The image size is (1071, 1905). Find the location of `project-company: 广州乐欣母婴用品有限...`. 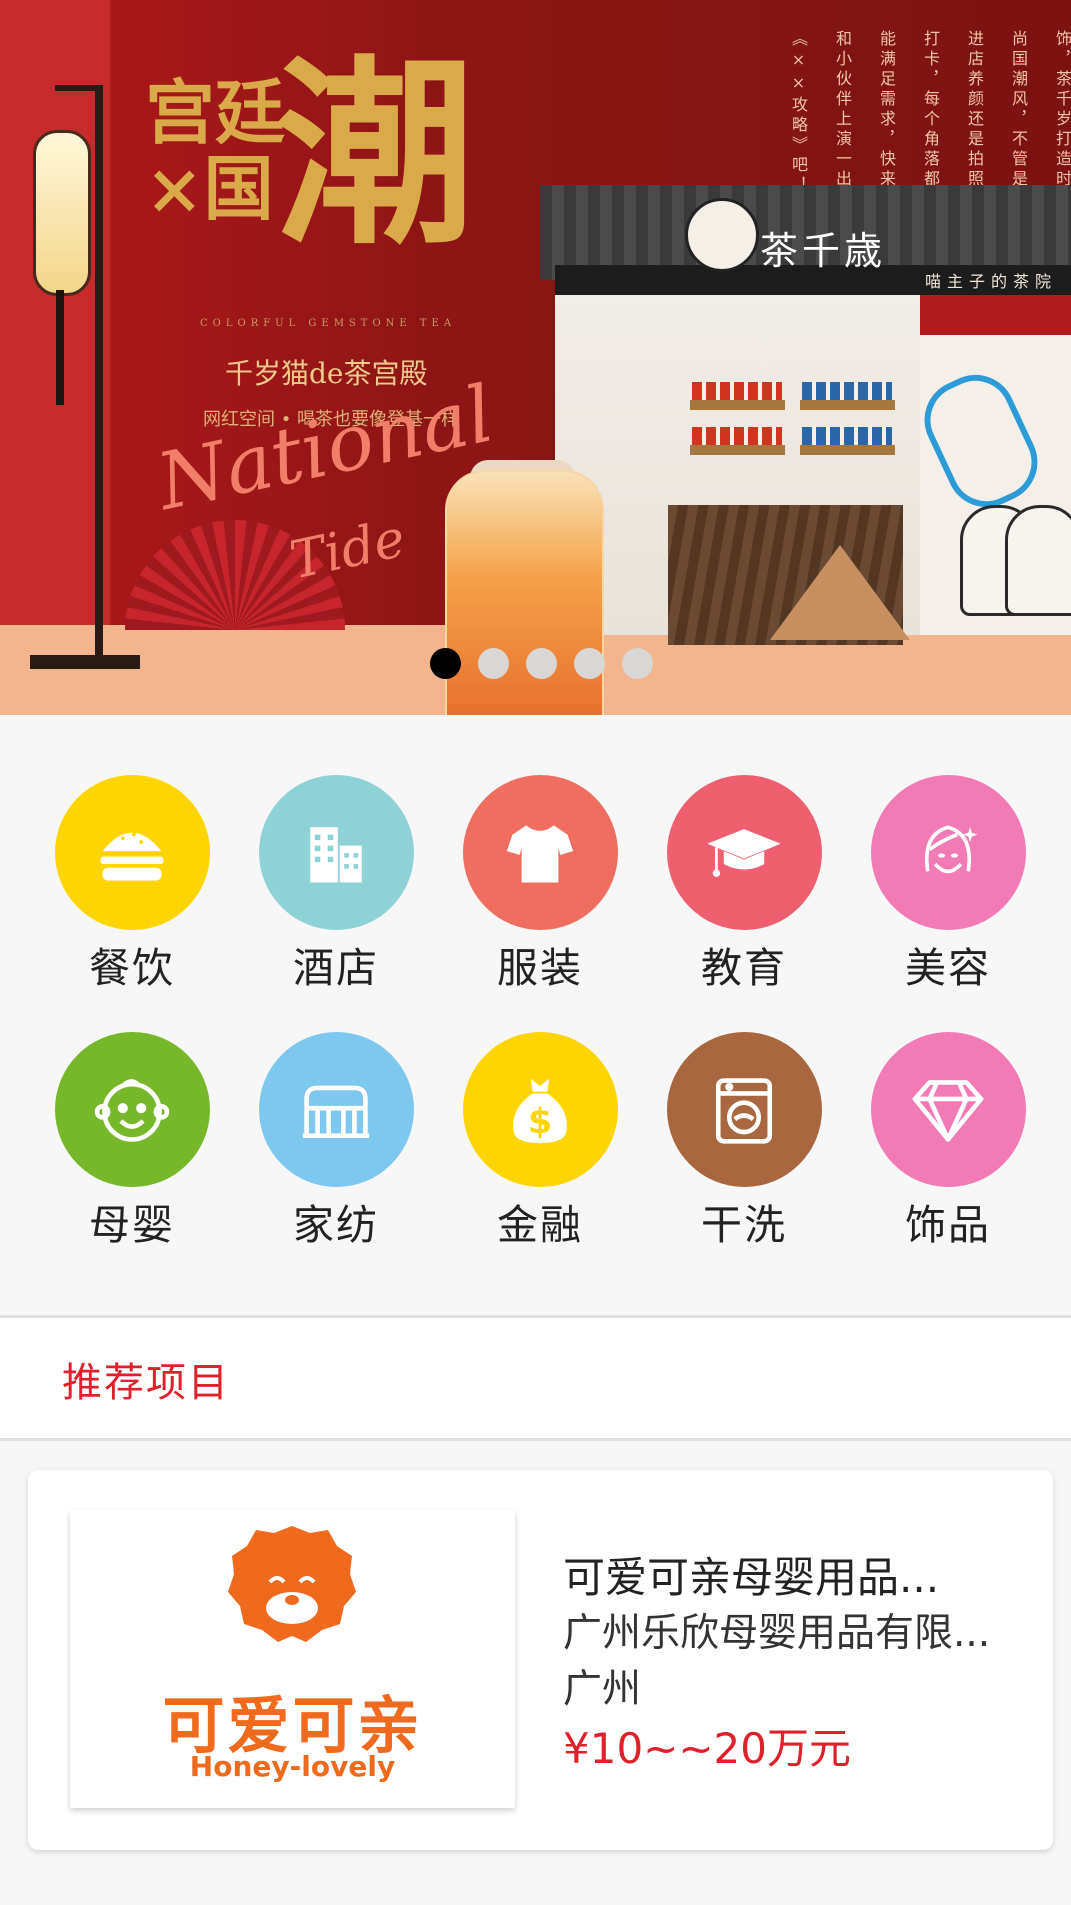

project-company: 广州乐欣母婴用品有限... is located at coordinates (777, 1633).